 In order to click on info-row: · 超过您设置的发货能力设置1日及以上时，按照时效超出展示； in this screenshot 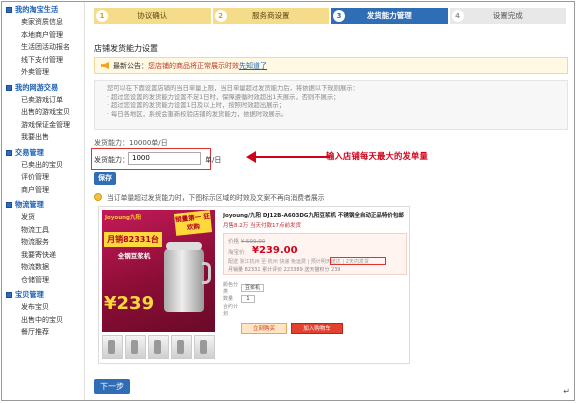, I will do `click(196, 106)`.